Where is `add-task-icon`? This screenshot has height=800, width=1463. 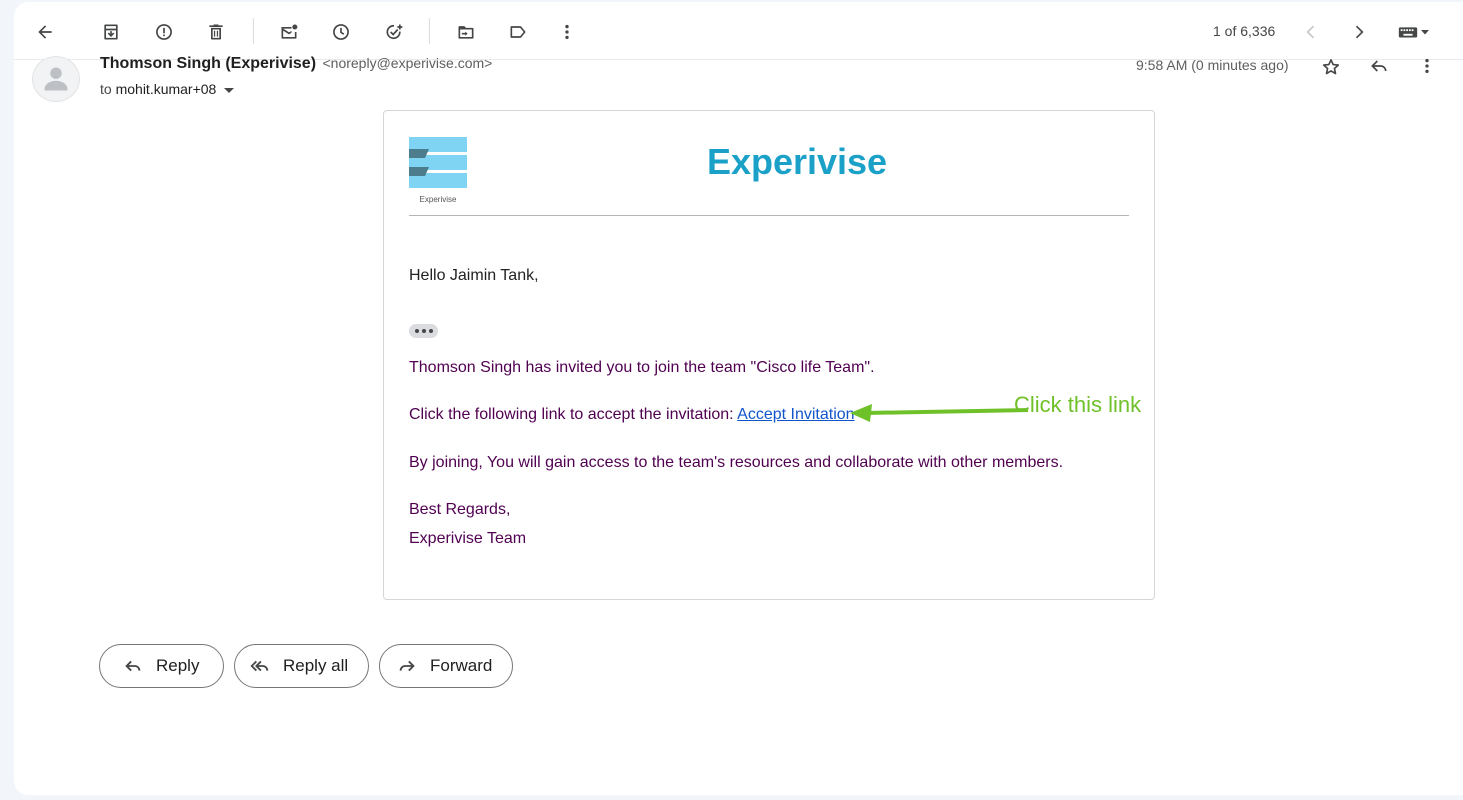
add-task-icon is located at coordinates (394, 32).